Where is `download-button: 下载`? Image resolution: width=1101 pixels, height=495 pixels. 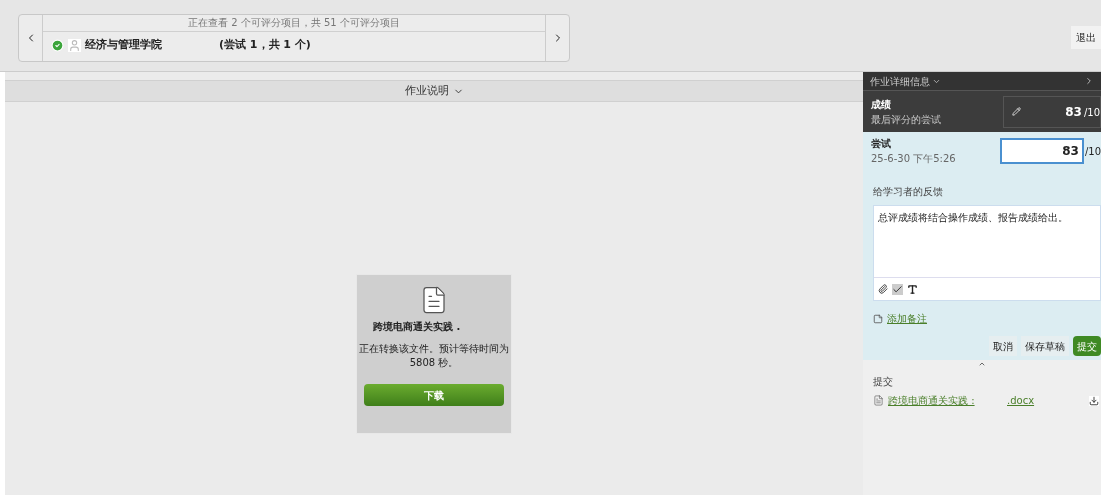
download-button: 下载 is located at coordinates (434, 395).